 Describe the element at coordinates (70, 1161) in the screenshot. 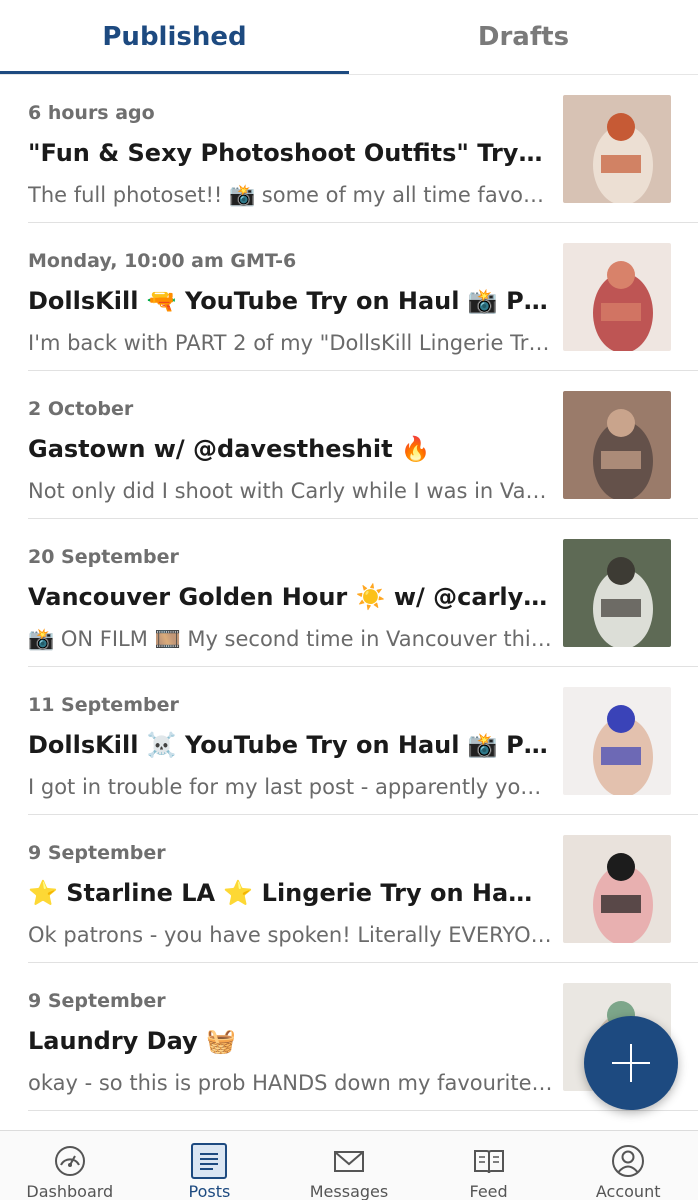

I see `dashboard-gauge-icon` at that location.